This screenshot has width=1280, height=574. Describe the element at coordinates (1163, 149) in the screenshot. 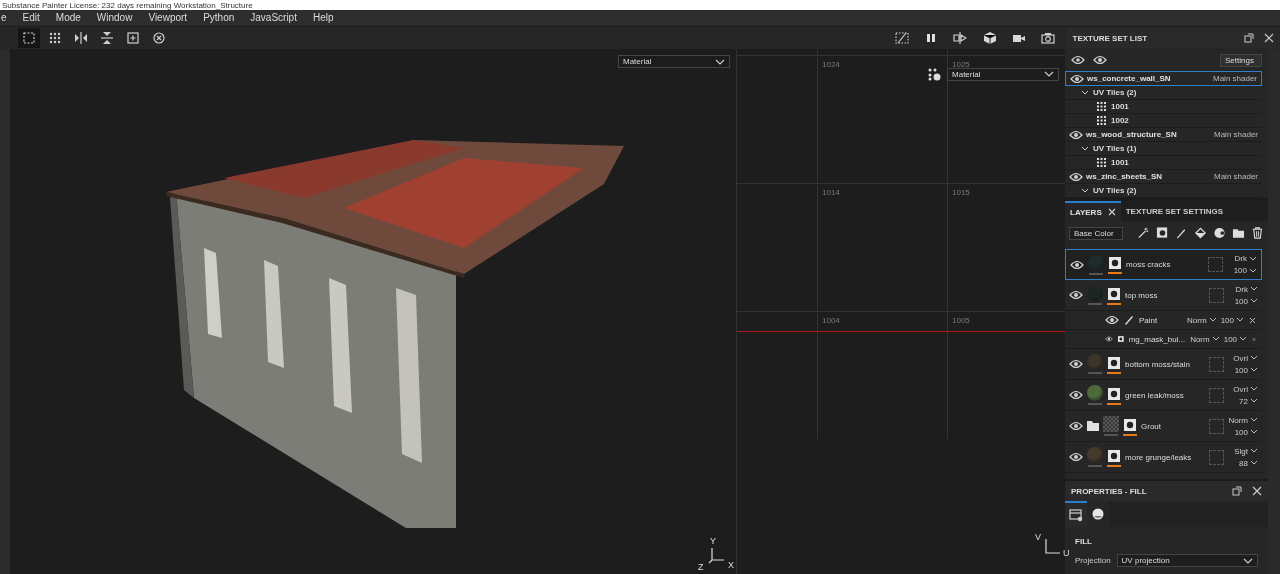

I see `uv-tiles-group: UV Tiles (1)` at that location.